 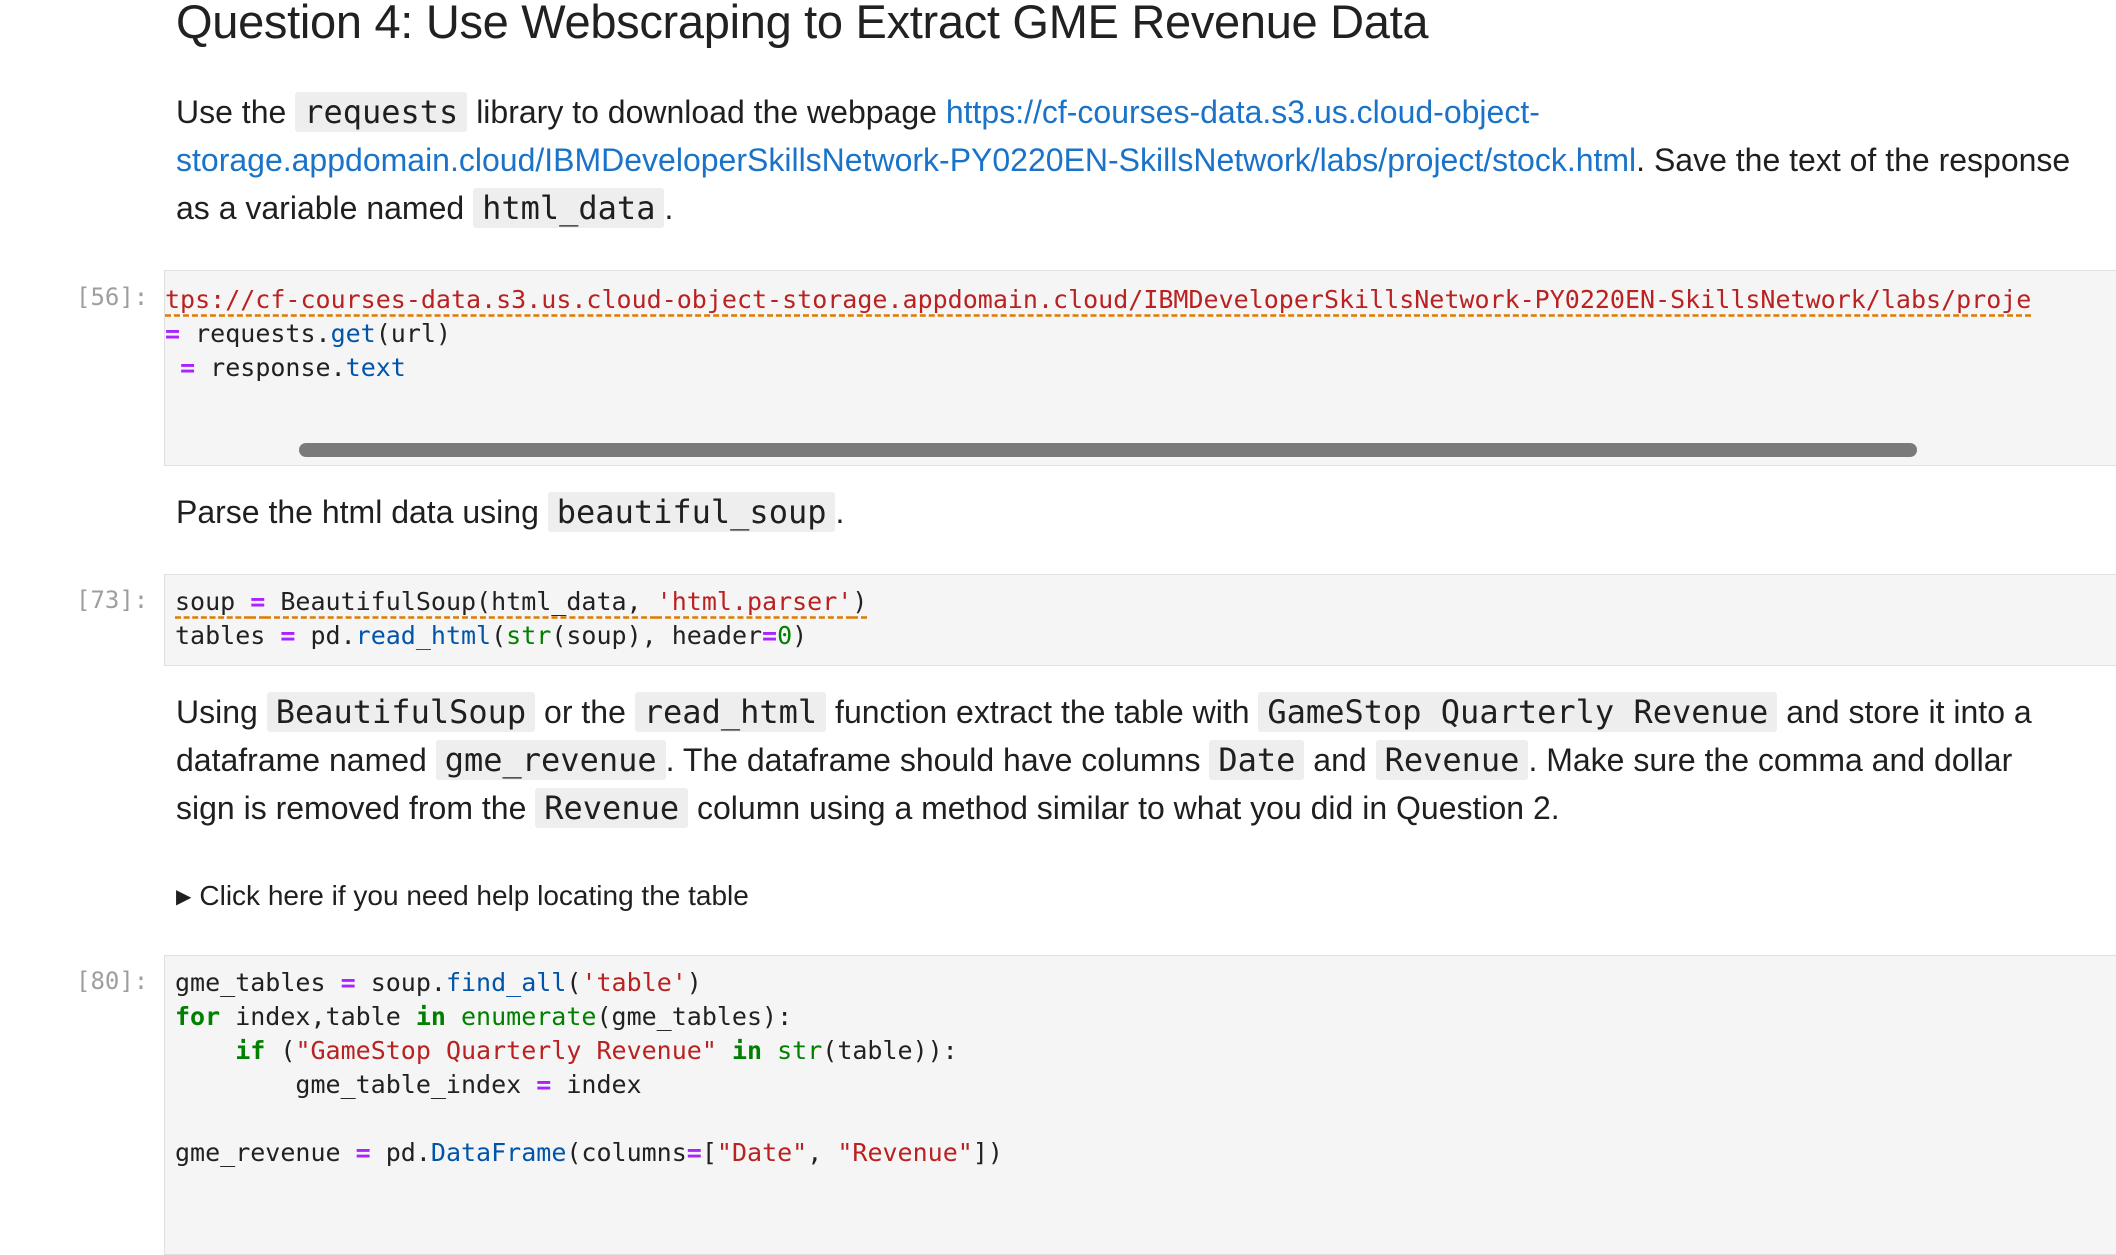 What do you see at coordinates (612, 808) in the screenshot?
I see `inline-code-revenue-2: Revenue` at bounding box center [612, 808].